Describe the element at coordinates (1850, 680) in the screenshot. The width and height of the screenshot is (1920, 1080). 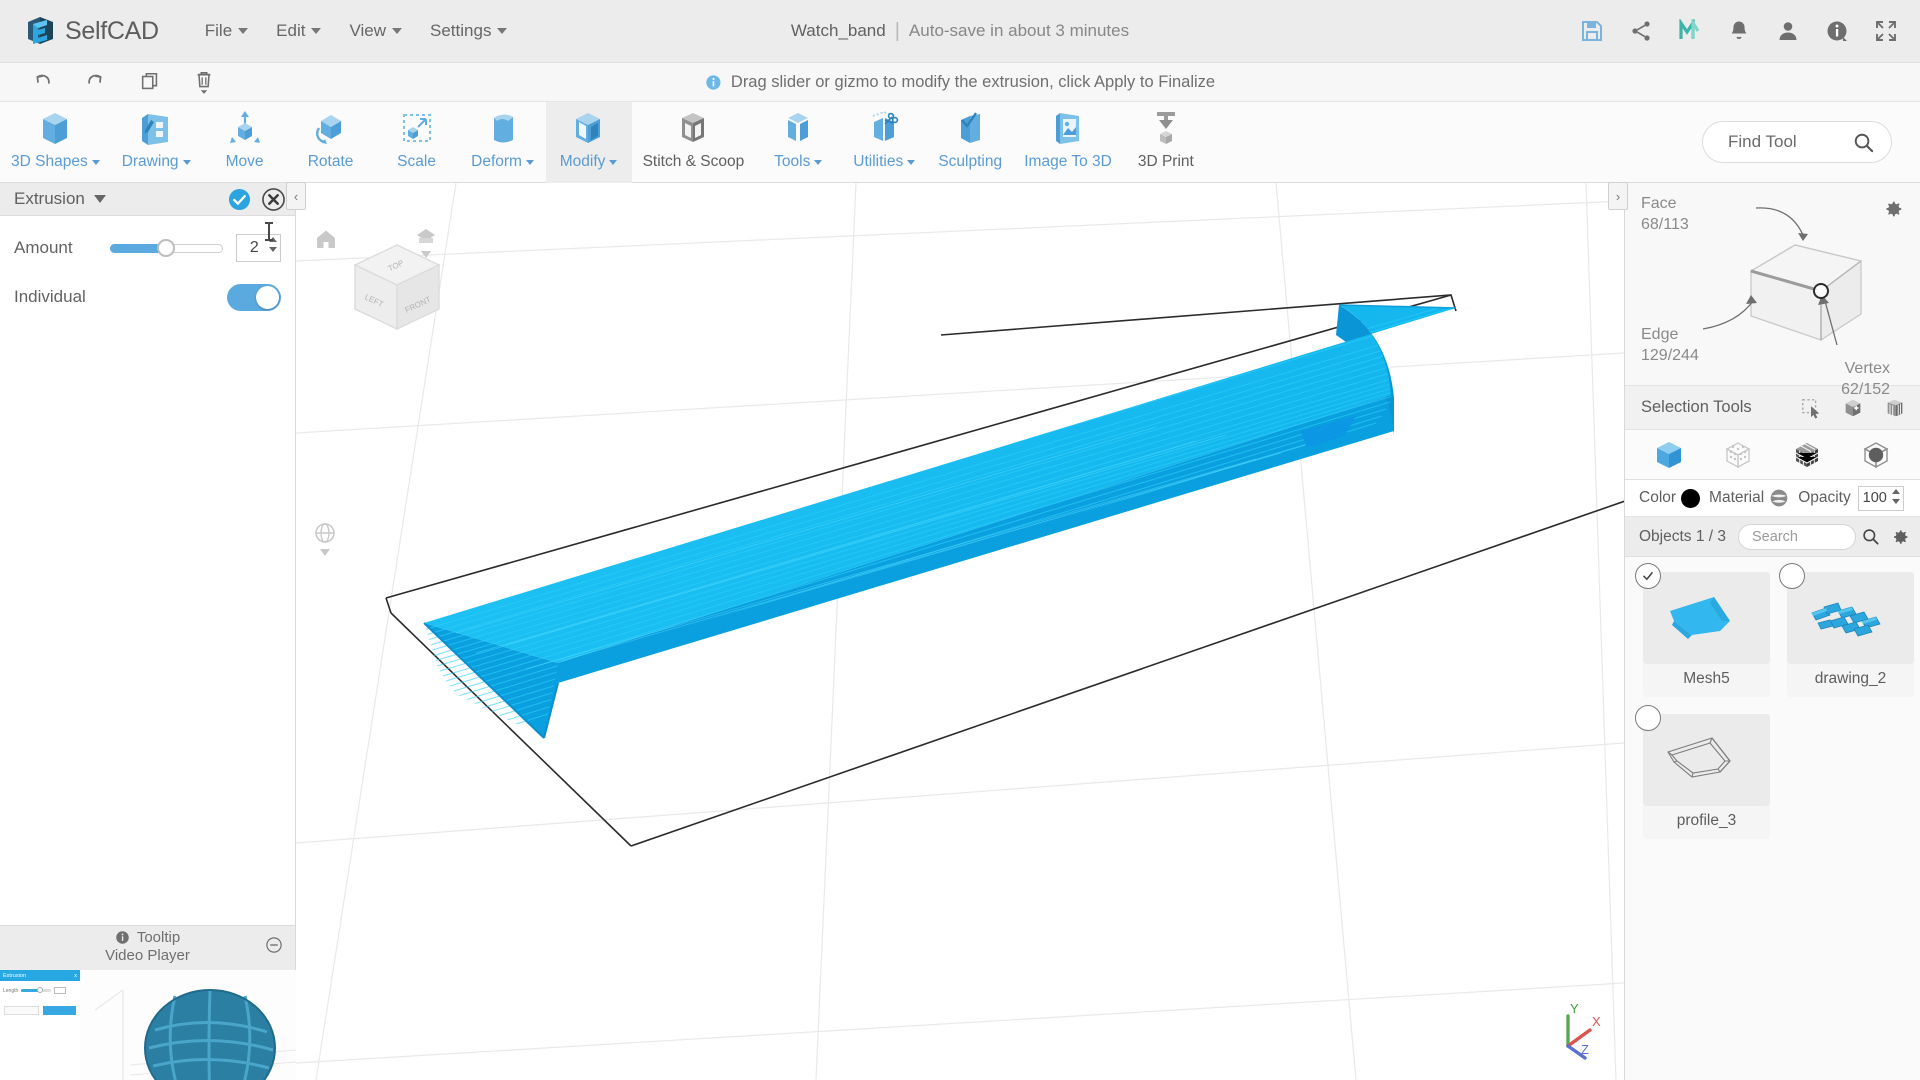
I see `object-name: drawing_2` at that location.